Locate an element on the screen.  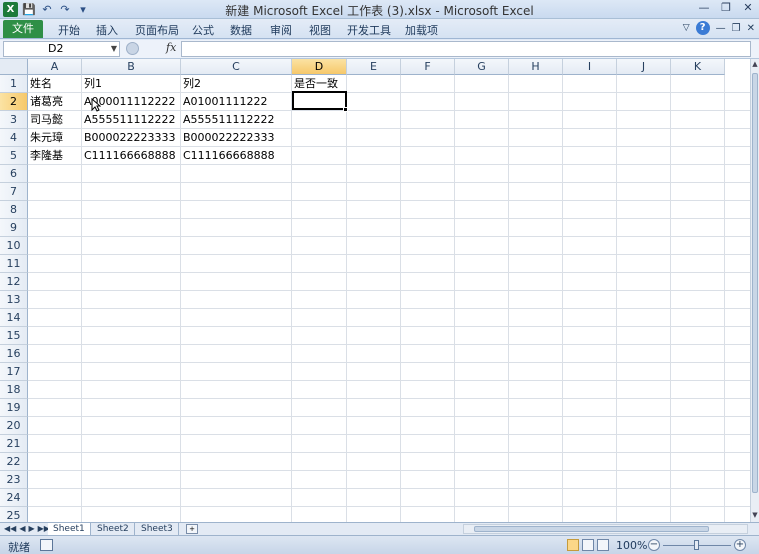
cell-c4: B000022222333 is located at coordinates (228, 138).